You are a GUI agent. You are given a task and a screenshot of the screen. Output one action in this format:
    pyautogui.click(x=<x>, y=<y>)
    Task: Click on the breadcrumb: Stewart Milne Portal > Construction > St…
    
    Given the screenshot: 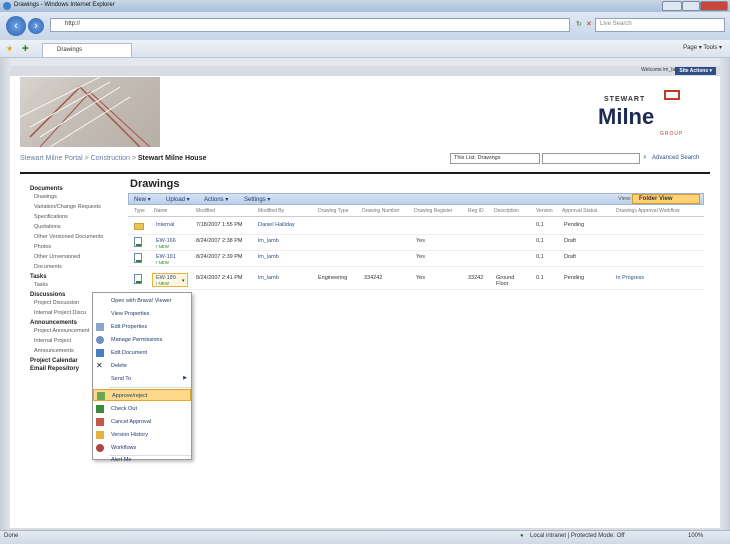 What is the action you would take?
    pyautogui.click(x=113, y=158)
    